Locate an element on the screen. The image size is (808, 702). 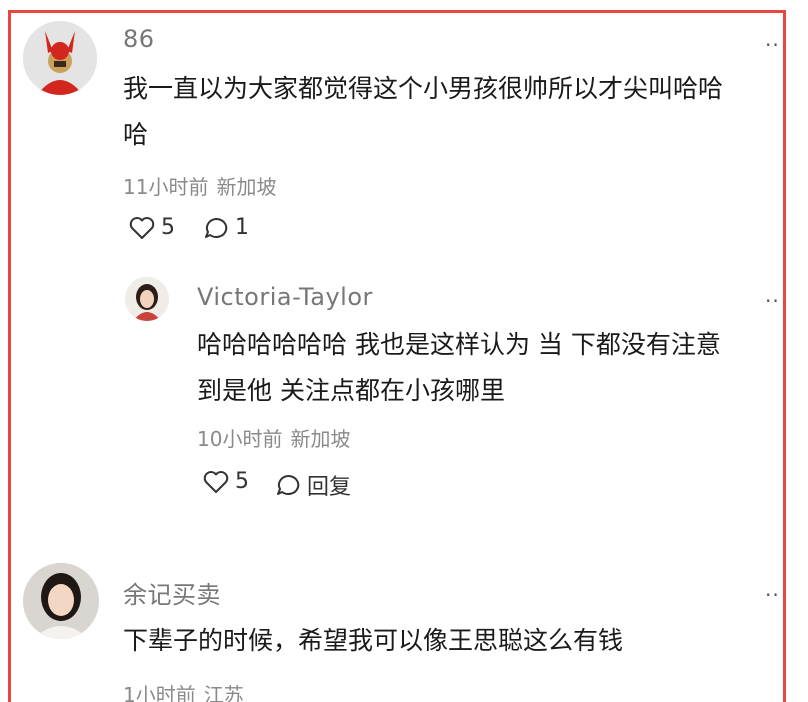
comment-text-line: 我一直以为大家都觉得这个小男孩很帅所以才尖叫哈哈 is located at coordinates (423, 88).